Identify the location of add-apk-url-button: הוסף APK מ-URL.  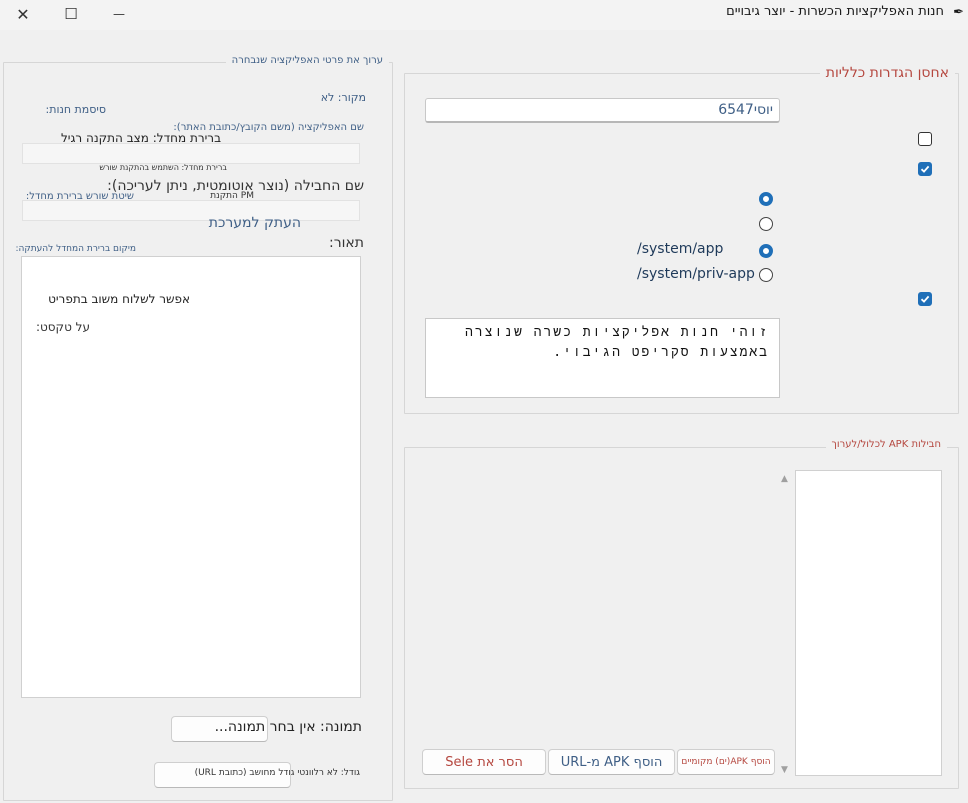
(611, 762).